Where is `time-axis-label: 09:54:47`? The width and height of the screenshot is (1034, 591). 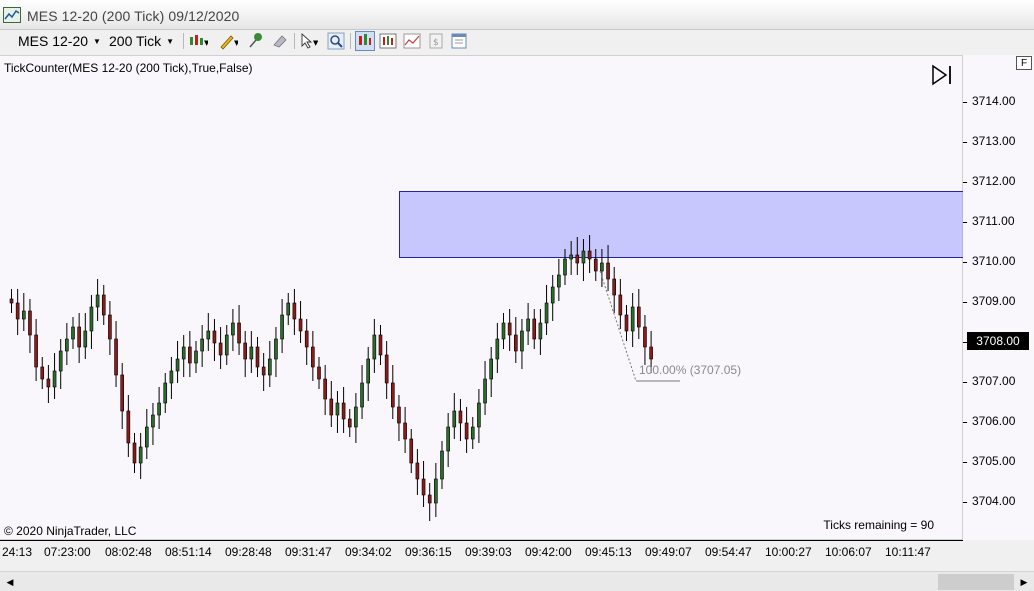 time-axis-label: 09:54:47 is located at coordinates (728, 552).